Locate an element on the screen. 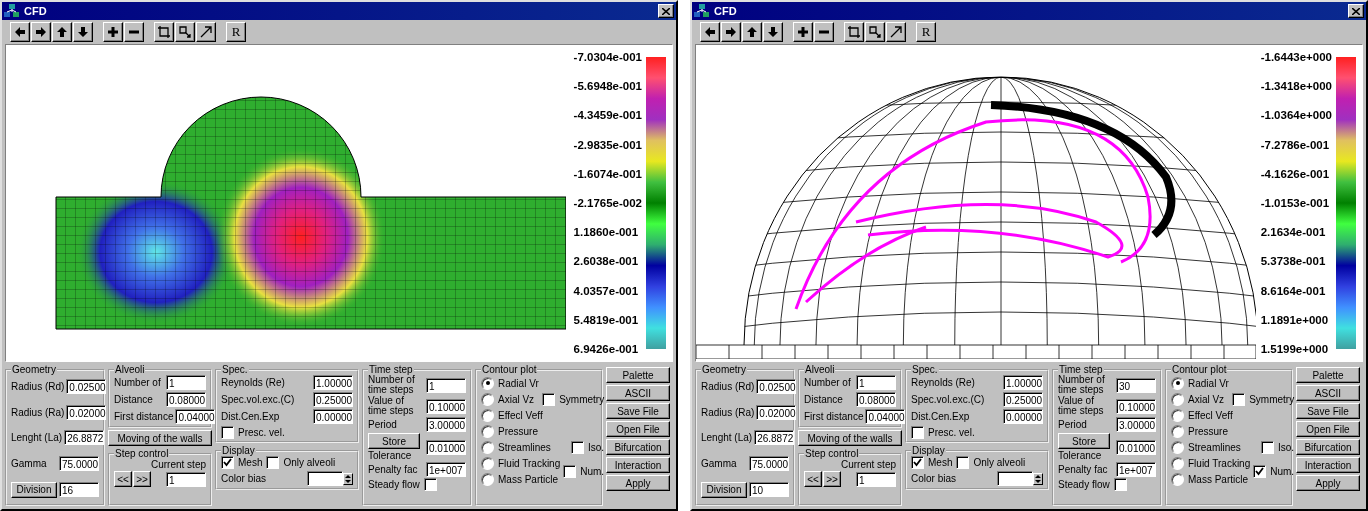  text-field: 0.04000 is located at coordinates (195, 416).